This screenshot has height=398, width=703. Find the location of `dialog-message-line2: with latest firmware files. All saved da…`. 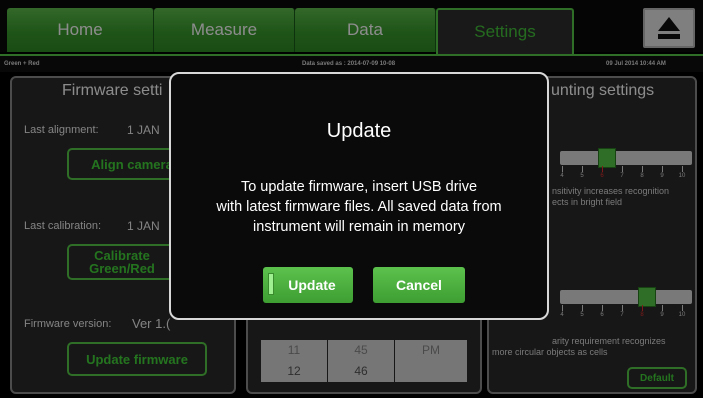

dialog-message-line2: with latest firmware files. All saved da… is located at coordinates (359, 207).